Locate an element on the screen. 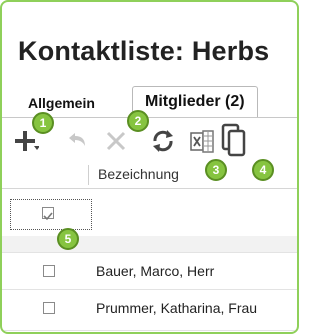 This screenshot has width=320, height=334. table-row is located at coordinates (149, 214).